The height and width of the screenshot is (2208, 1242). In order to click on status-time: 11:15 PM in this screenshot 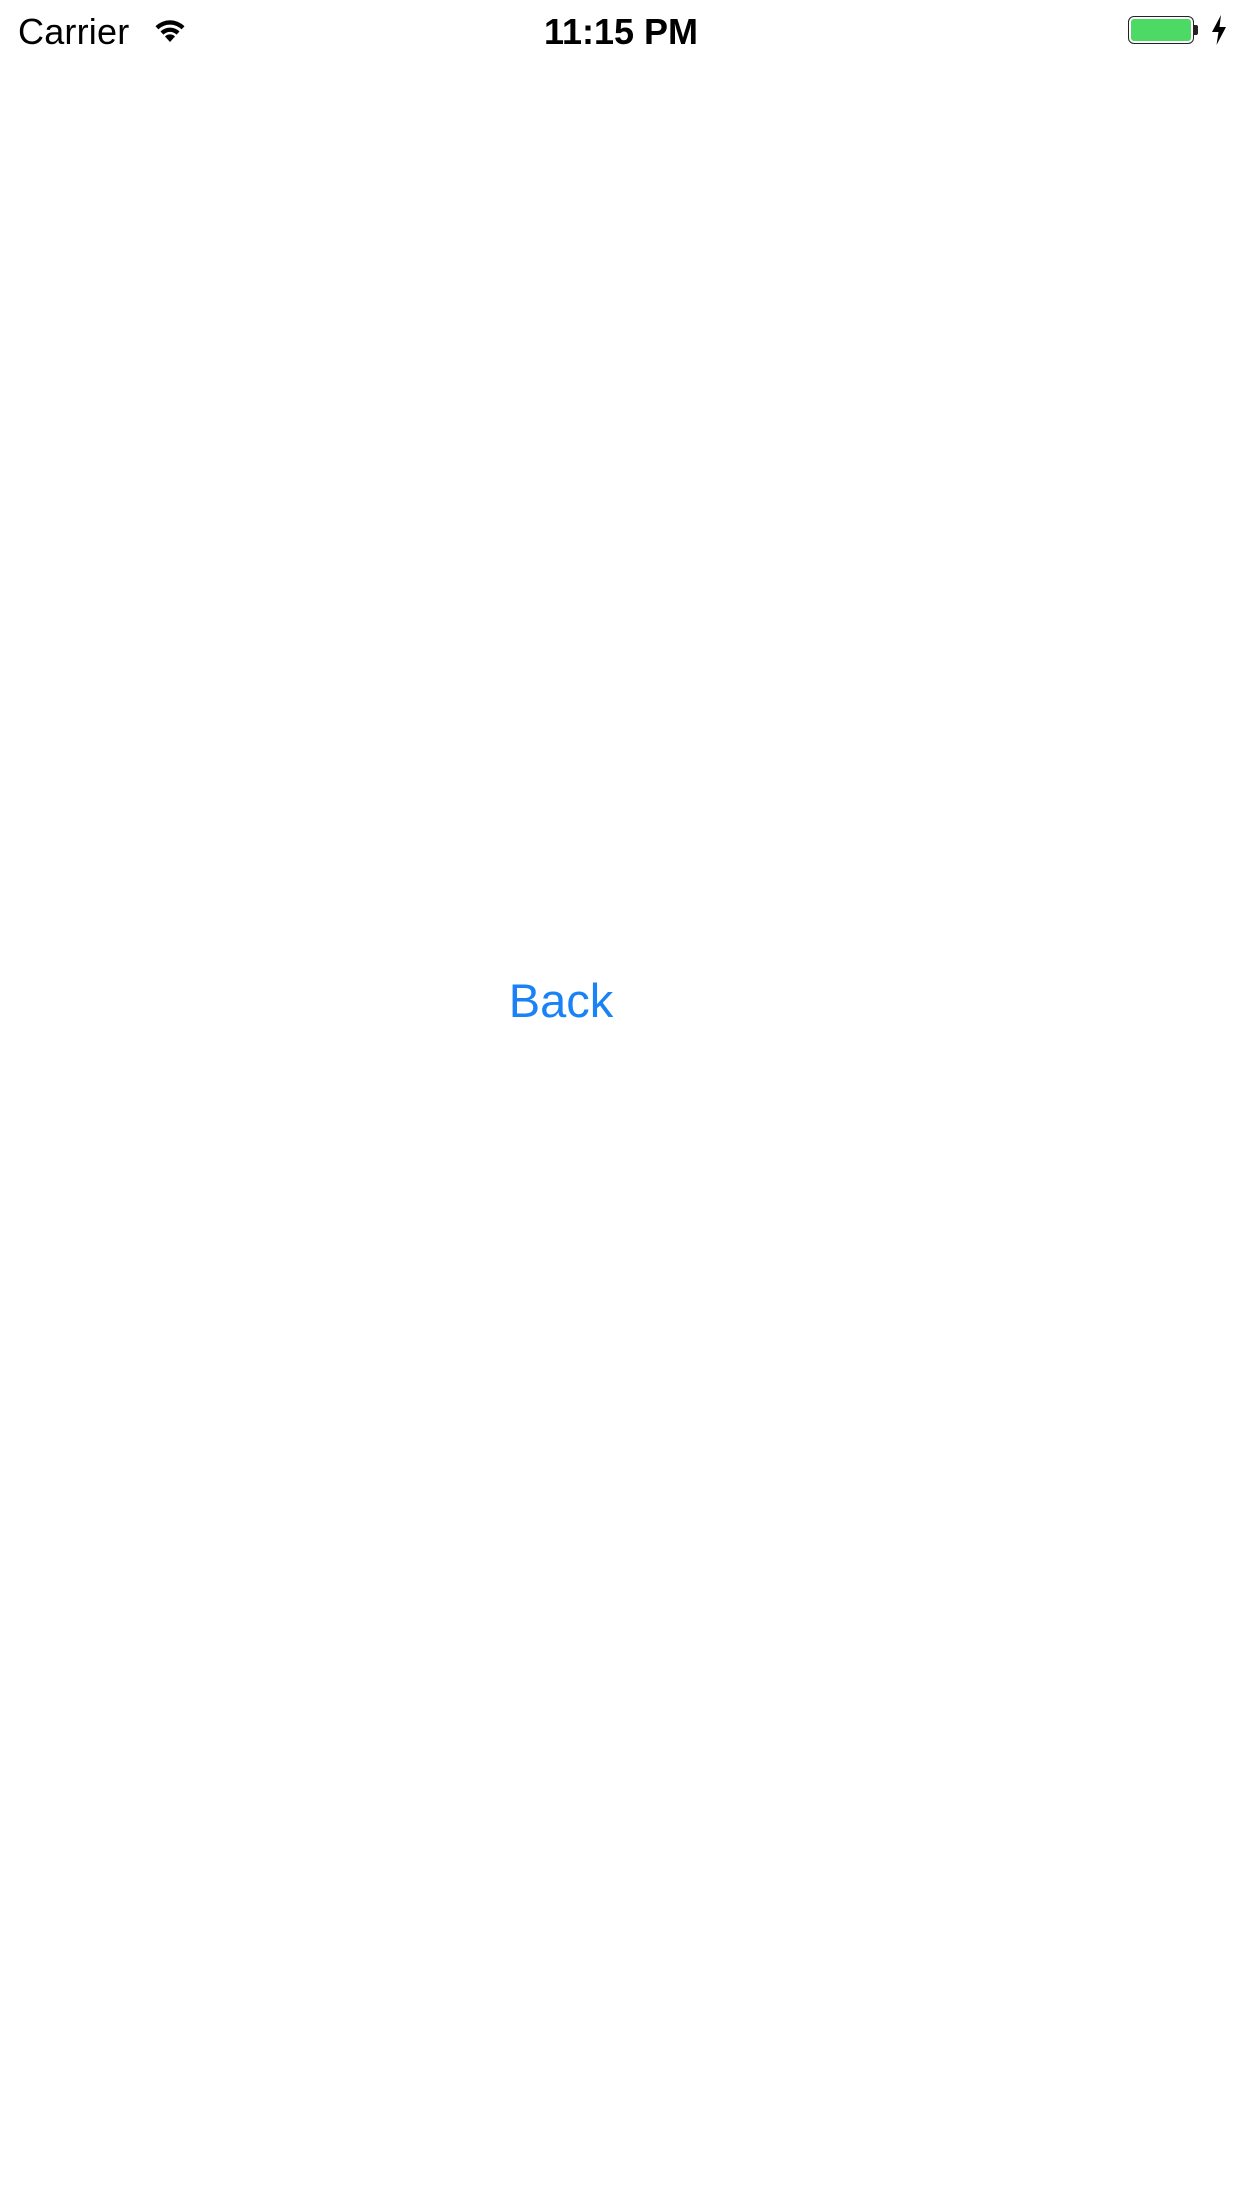, I will do `click(621, 31)`.